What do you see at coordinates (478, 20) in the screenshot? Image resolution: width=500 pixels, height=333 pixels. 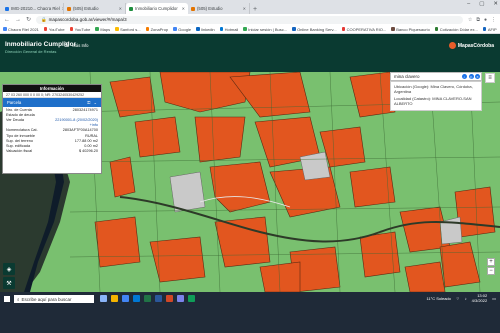 I see `extensions-icon: ⧉` at bounding box center [478, 20].